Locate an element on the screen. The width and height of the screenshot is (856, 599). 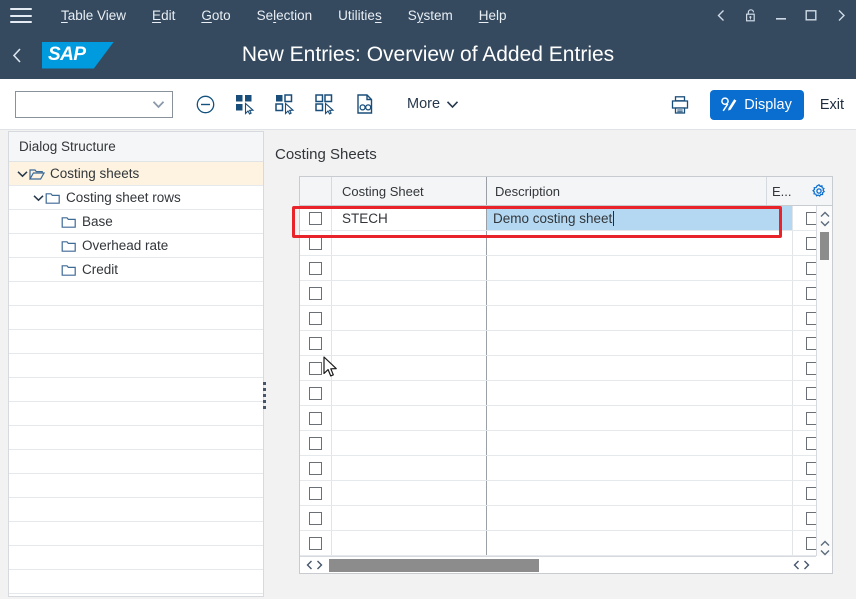
panel-splitter-handle is located at coordinates (264, 395).